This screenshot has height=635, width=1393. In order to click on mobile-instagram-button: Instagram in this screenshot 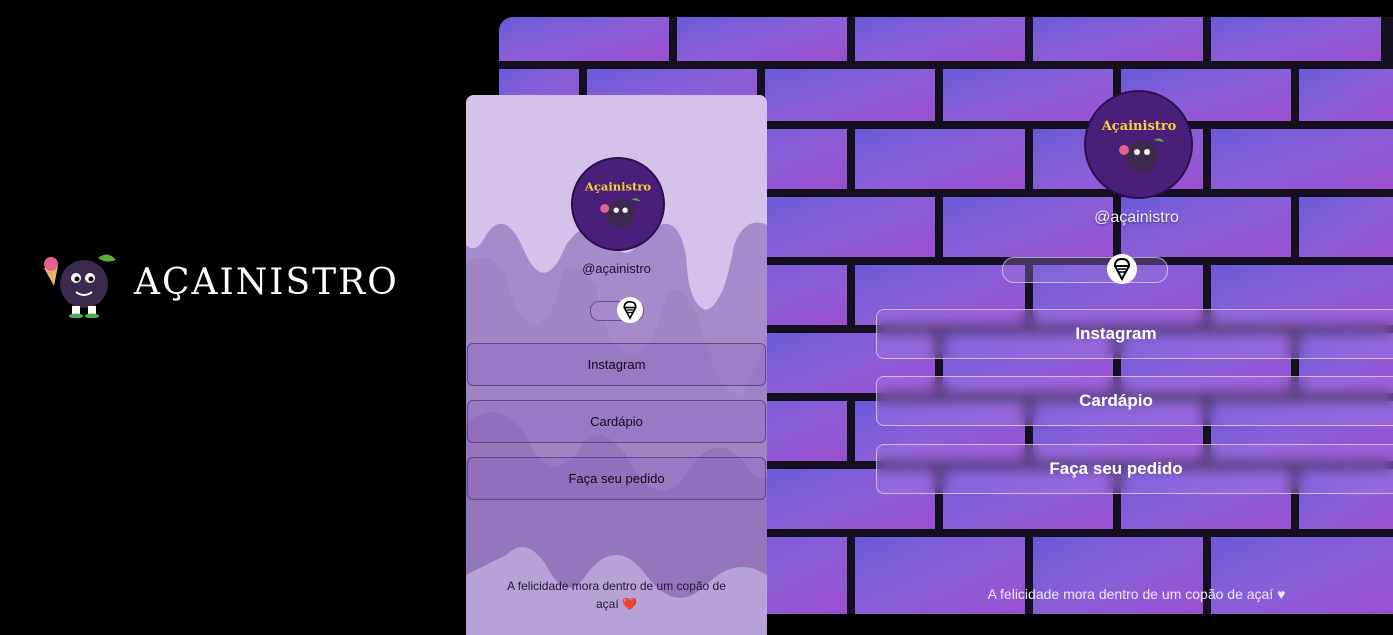, I will do `click(616, 364)`.